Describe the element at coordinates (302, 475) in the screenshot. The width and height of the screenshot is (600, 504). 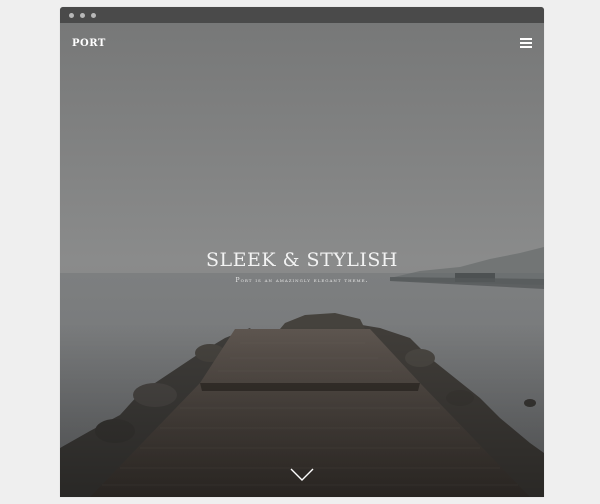
I see `chevron-down-icon` at that location.